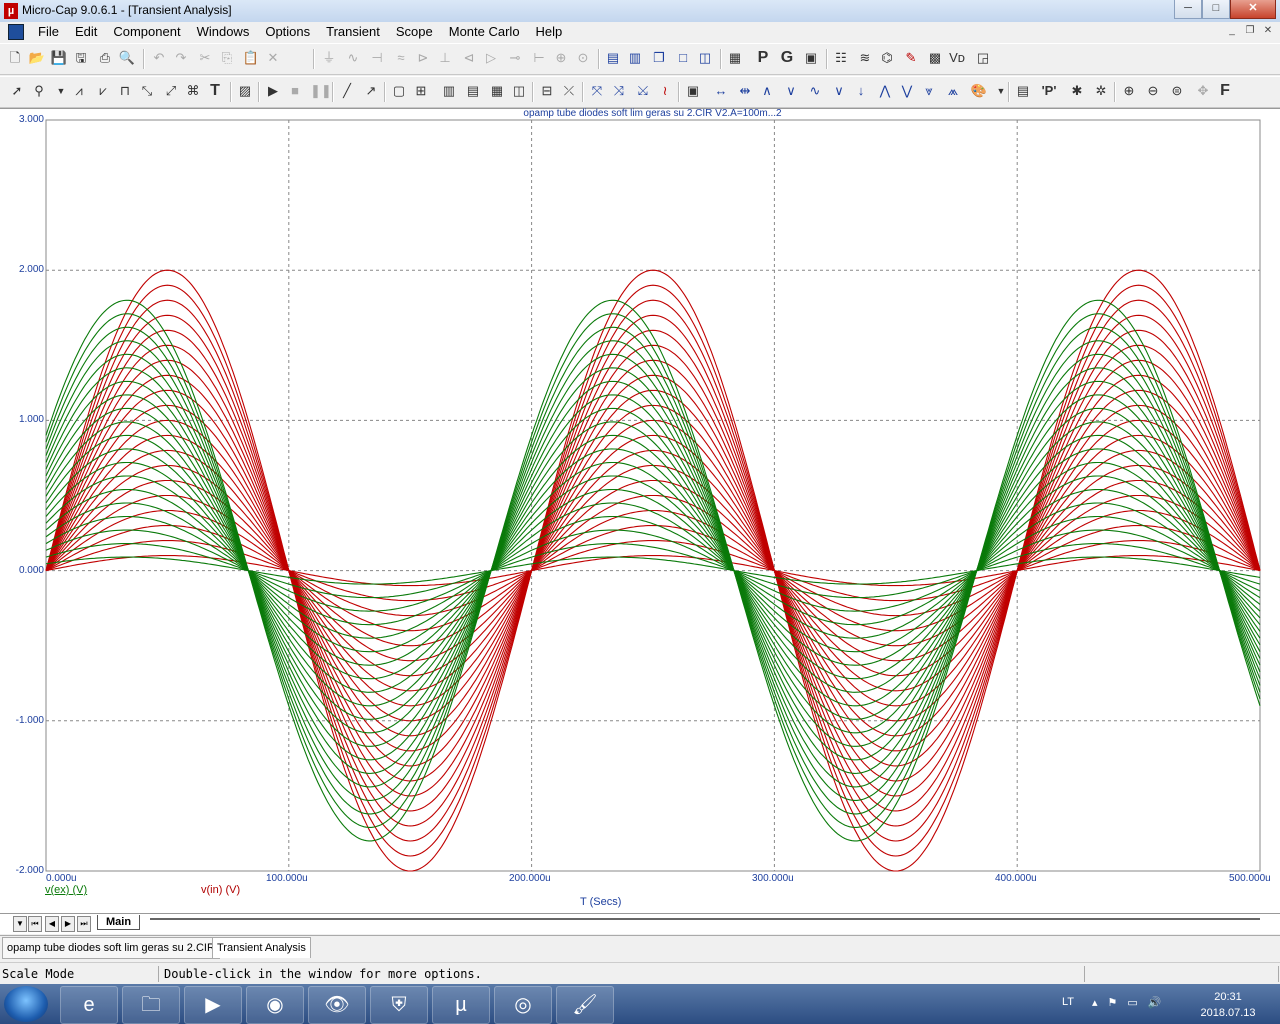 The width and height of the screenshot is (1280, 1024). What do you see at coordinates (68, 924) in the screenshot?
I see `next-page-icon: ▶` at bounding box center [68, 924].